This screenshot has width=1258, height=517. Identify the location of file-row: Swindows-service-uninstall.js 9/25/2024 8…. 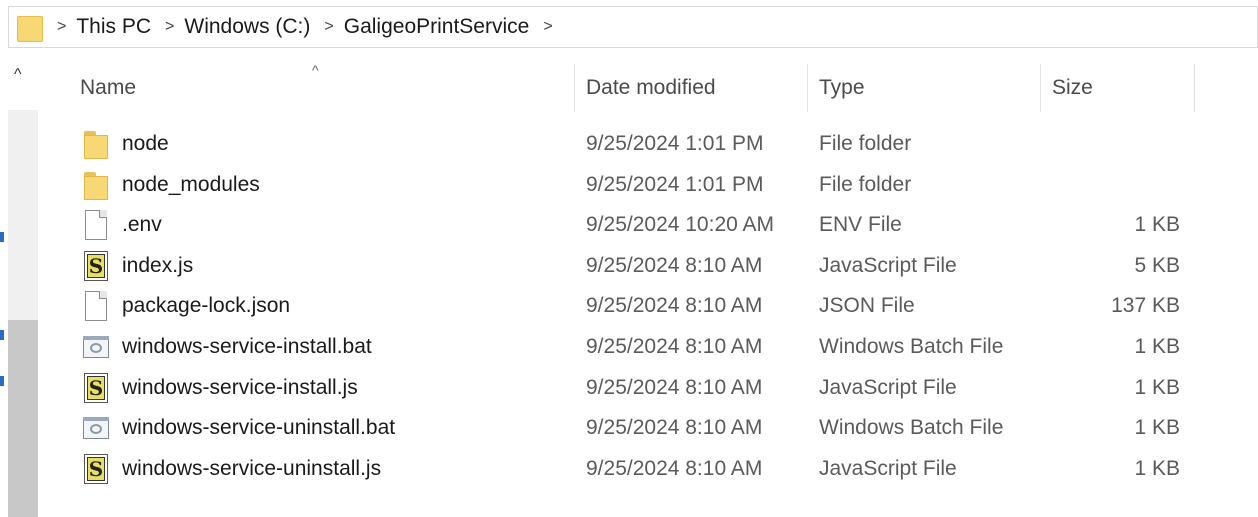
(638, 469).